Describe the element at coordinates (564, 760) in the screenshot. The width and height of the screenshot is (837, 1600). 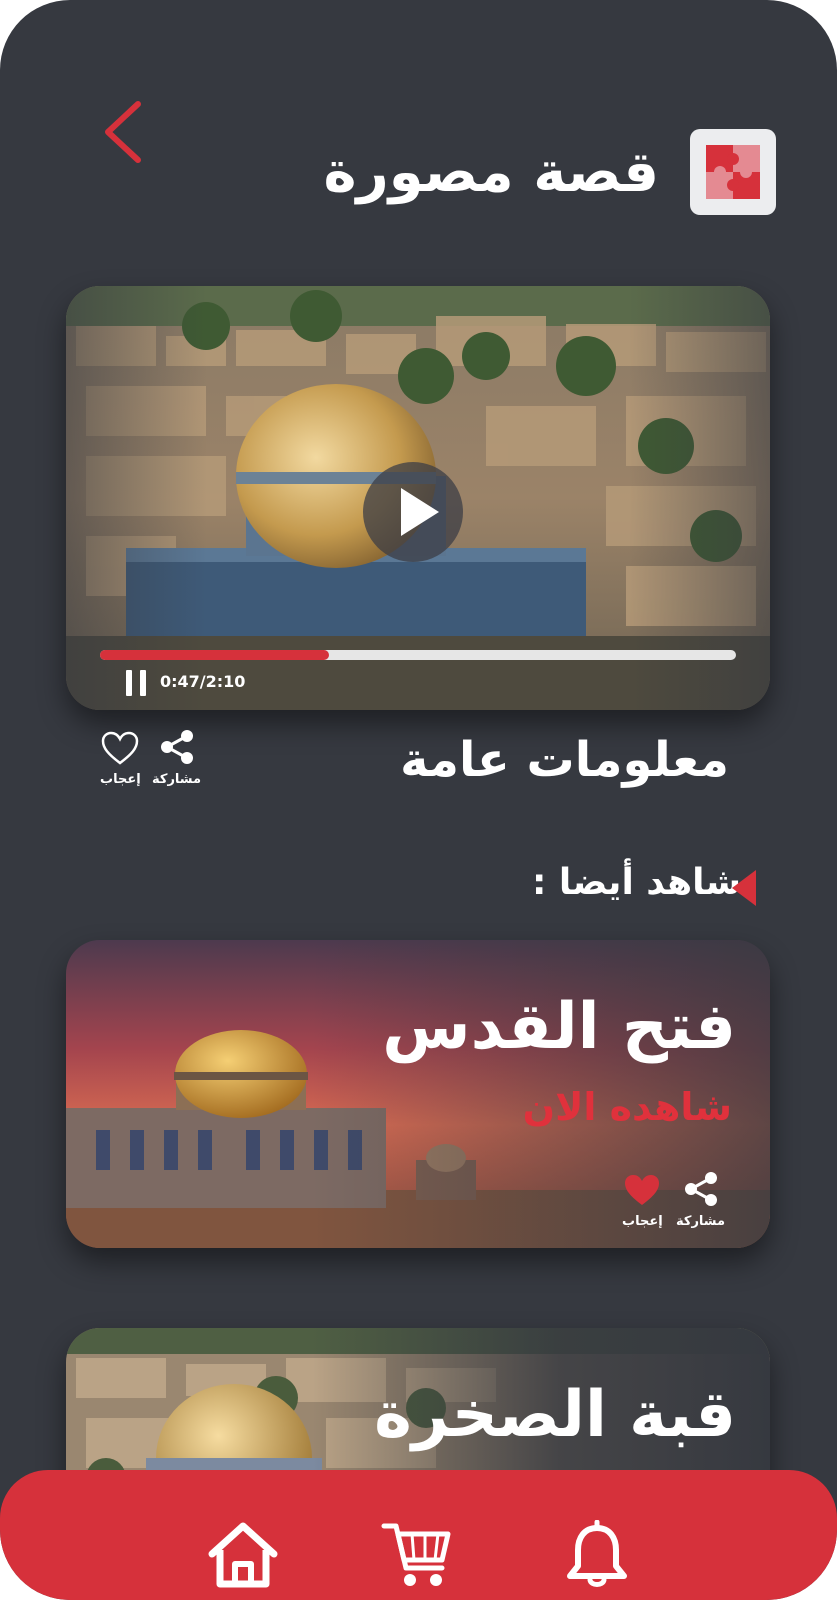
I see `section-title: معلومات عامة` at that location.